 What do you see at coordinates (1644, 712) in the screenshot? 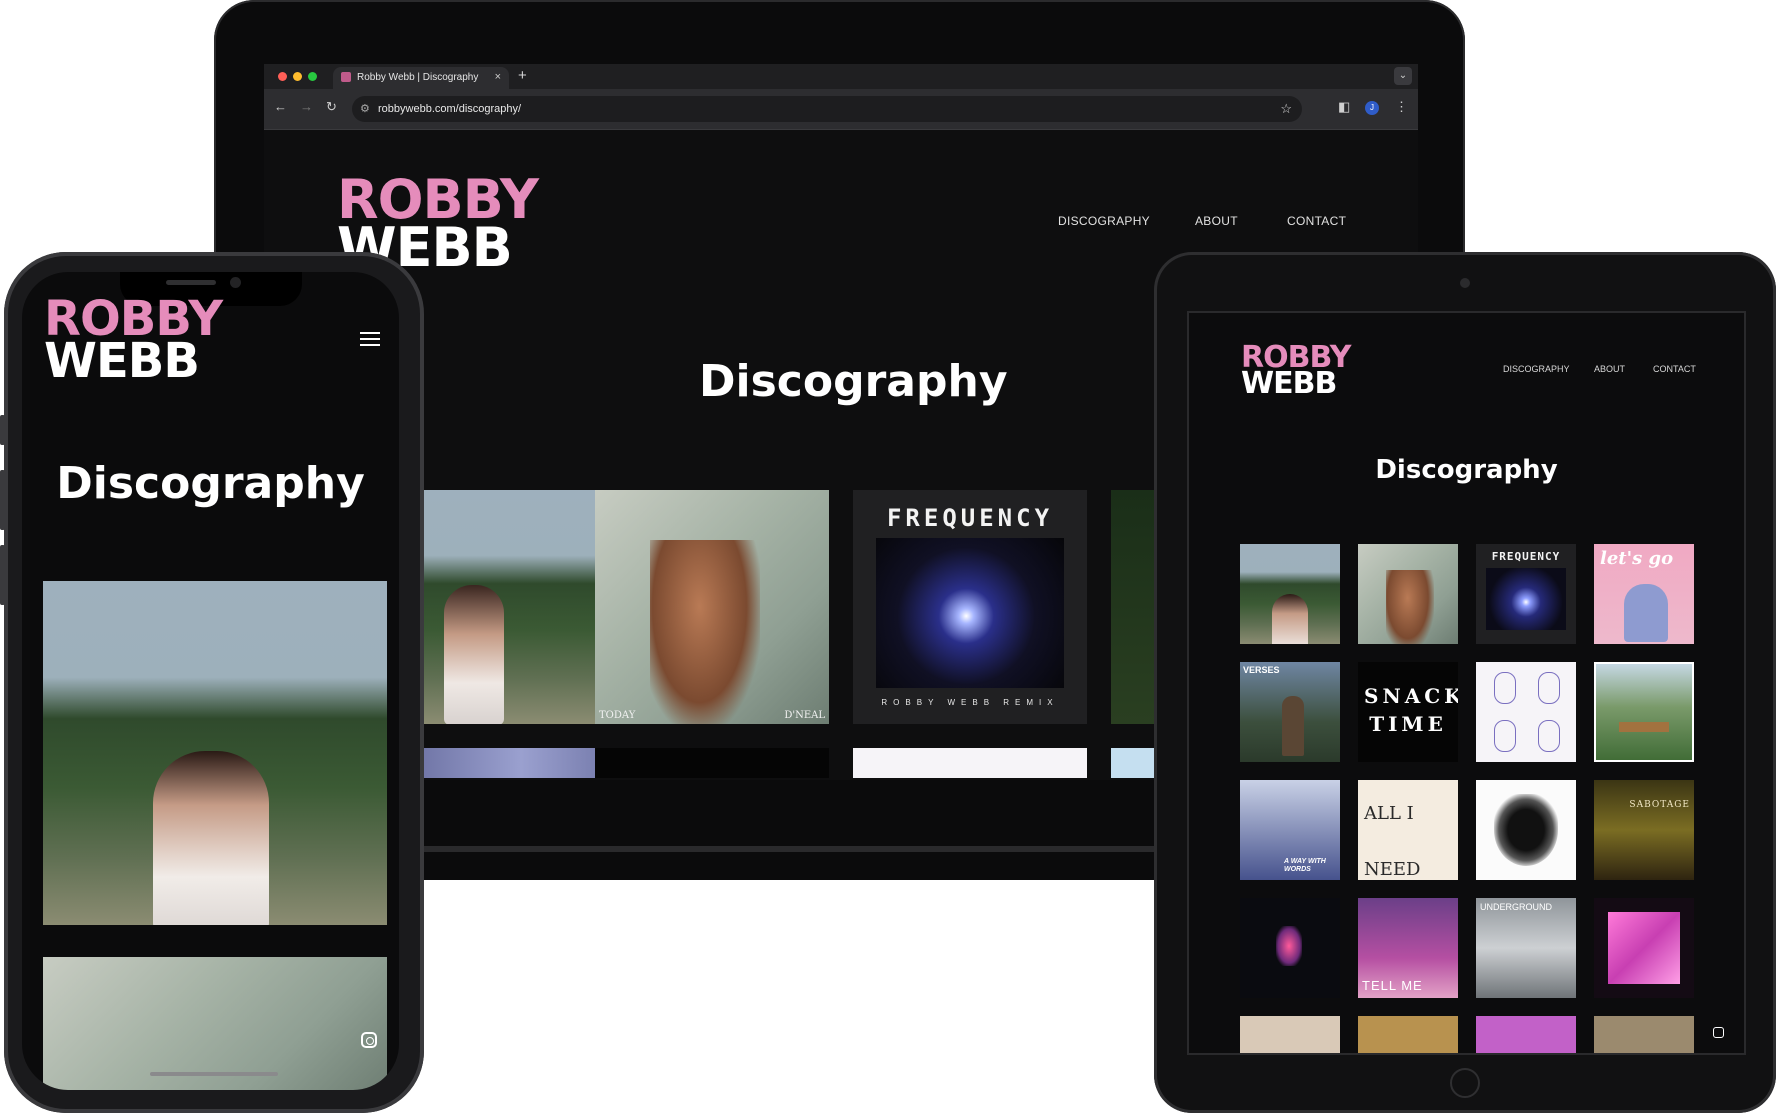
I see `tablet-album-table` at bounding box center [1644, 712].